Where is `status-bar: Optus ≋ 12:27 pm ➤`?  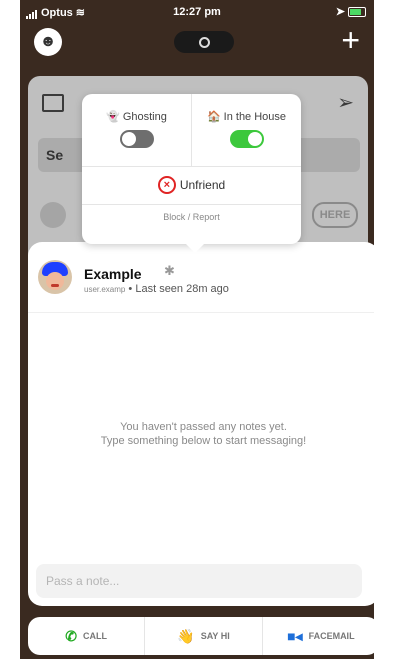
status-bar: Optus ≋ 12:27 pm ➤ is located at coordinates (197, 11).